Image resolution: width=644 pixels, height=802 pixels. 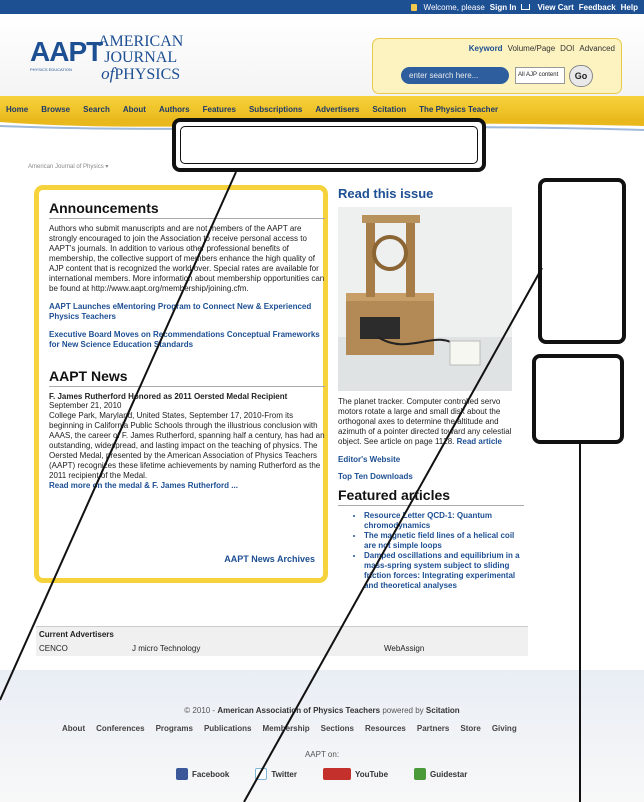 What do you see at coordinates (597, 48) in the screenshot?
I see `search-mode-advanced: Advanced` at bounding box center [597, 48].